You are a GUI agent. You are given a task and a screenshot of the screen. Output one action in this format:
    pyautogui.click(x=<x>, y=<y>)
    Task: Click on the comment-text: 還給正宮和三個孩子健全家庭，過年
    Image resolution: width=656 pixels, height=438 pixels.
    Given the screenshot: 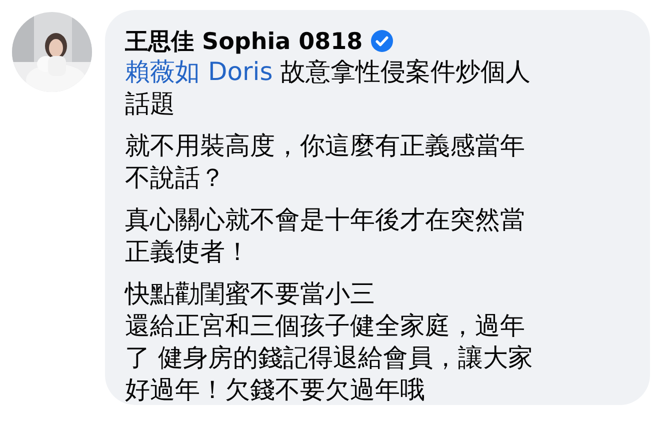 What is the action you would take?
    pyautogui.click(x=325, y=326)
    